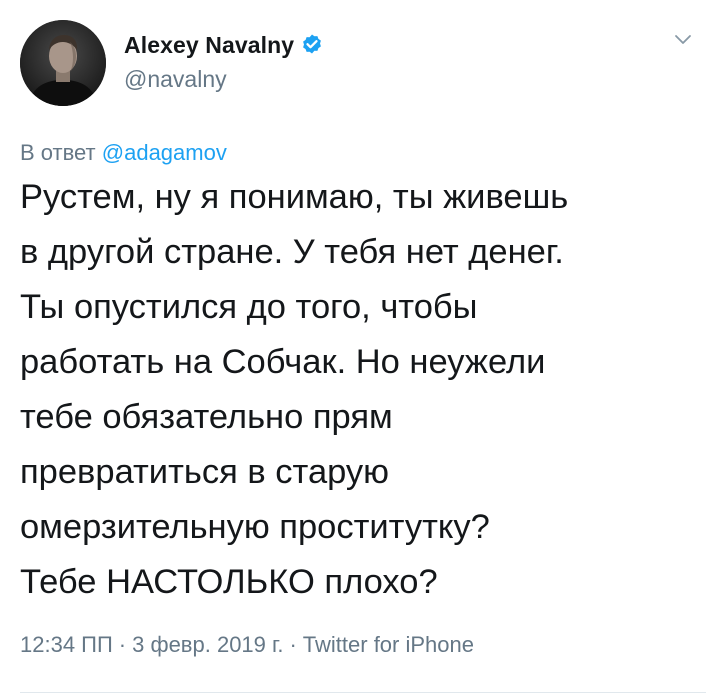 The width and height of the screenshot is (720, 698). I want to click on display-name-row: Alexey Navalny, so click(224, 45).